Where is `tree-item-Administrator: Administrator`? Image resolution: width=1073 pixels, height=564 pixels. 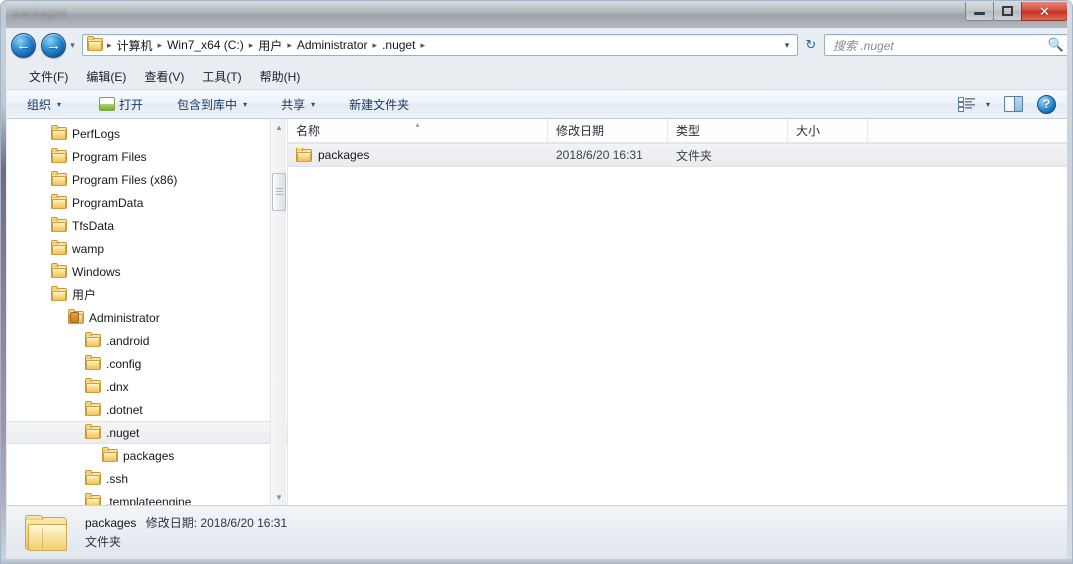 tree-item-Administrator: Administrator is located at coordinates (147, 317).